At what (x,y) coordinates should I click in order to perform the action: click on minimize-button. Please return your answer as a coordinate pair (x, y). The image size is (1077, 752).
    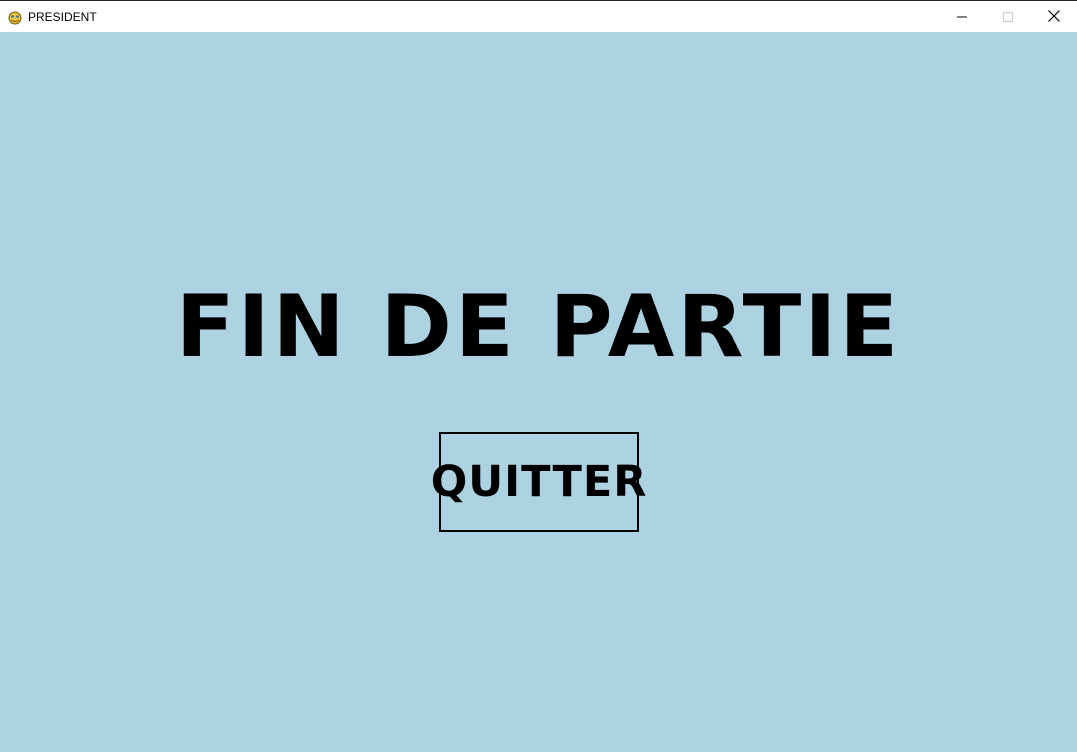
    Looking at the image, I should click on (962, 16).